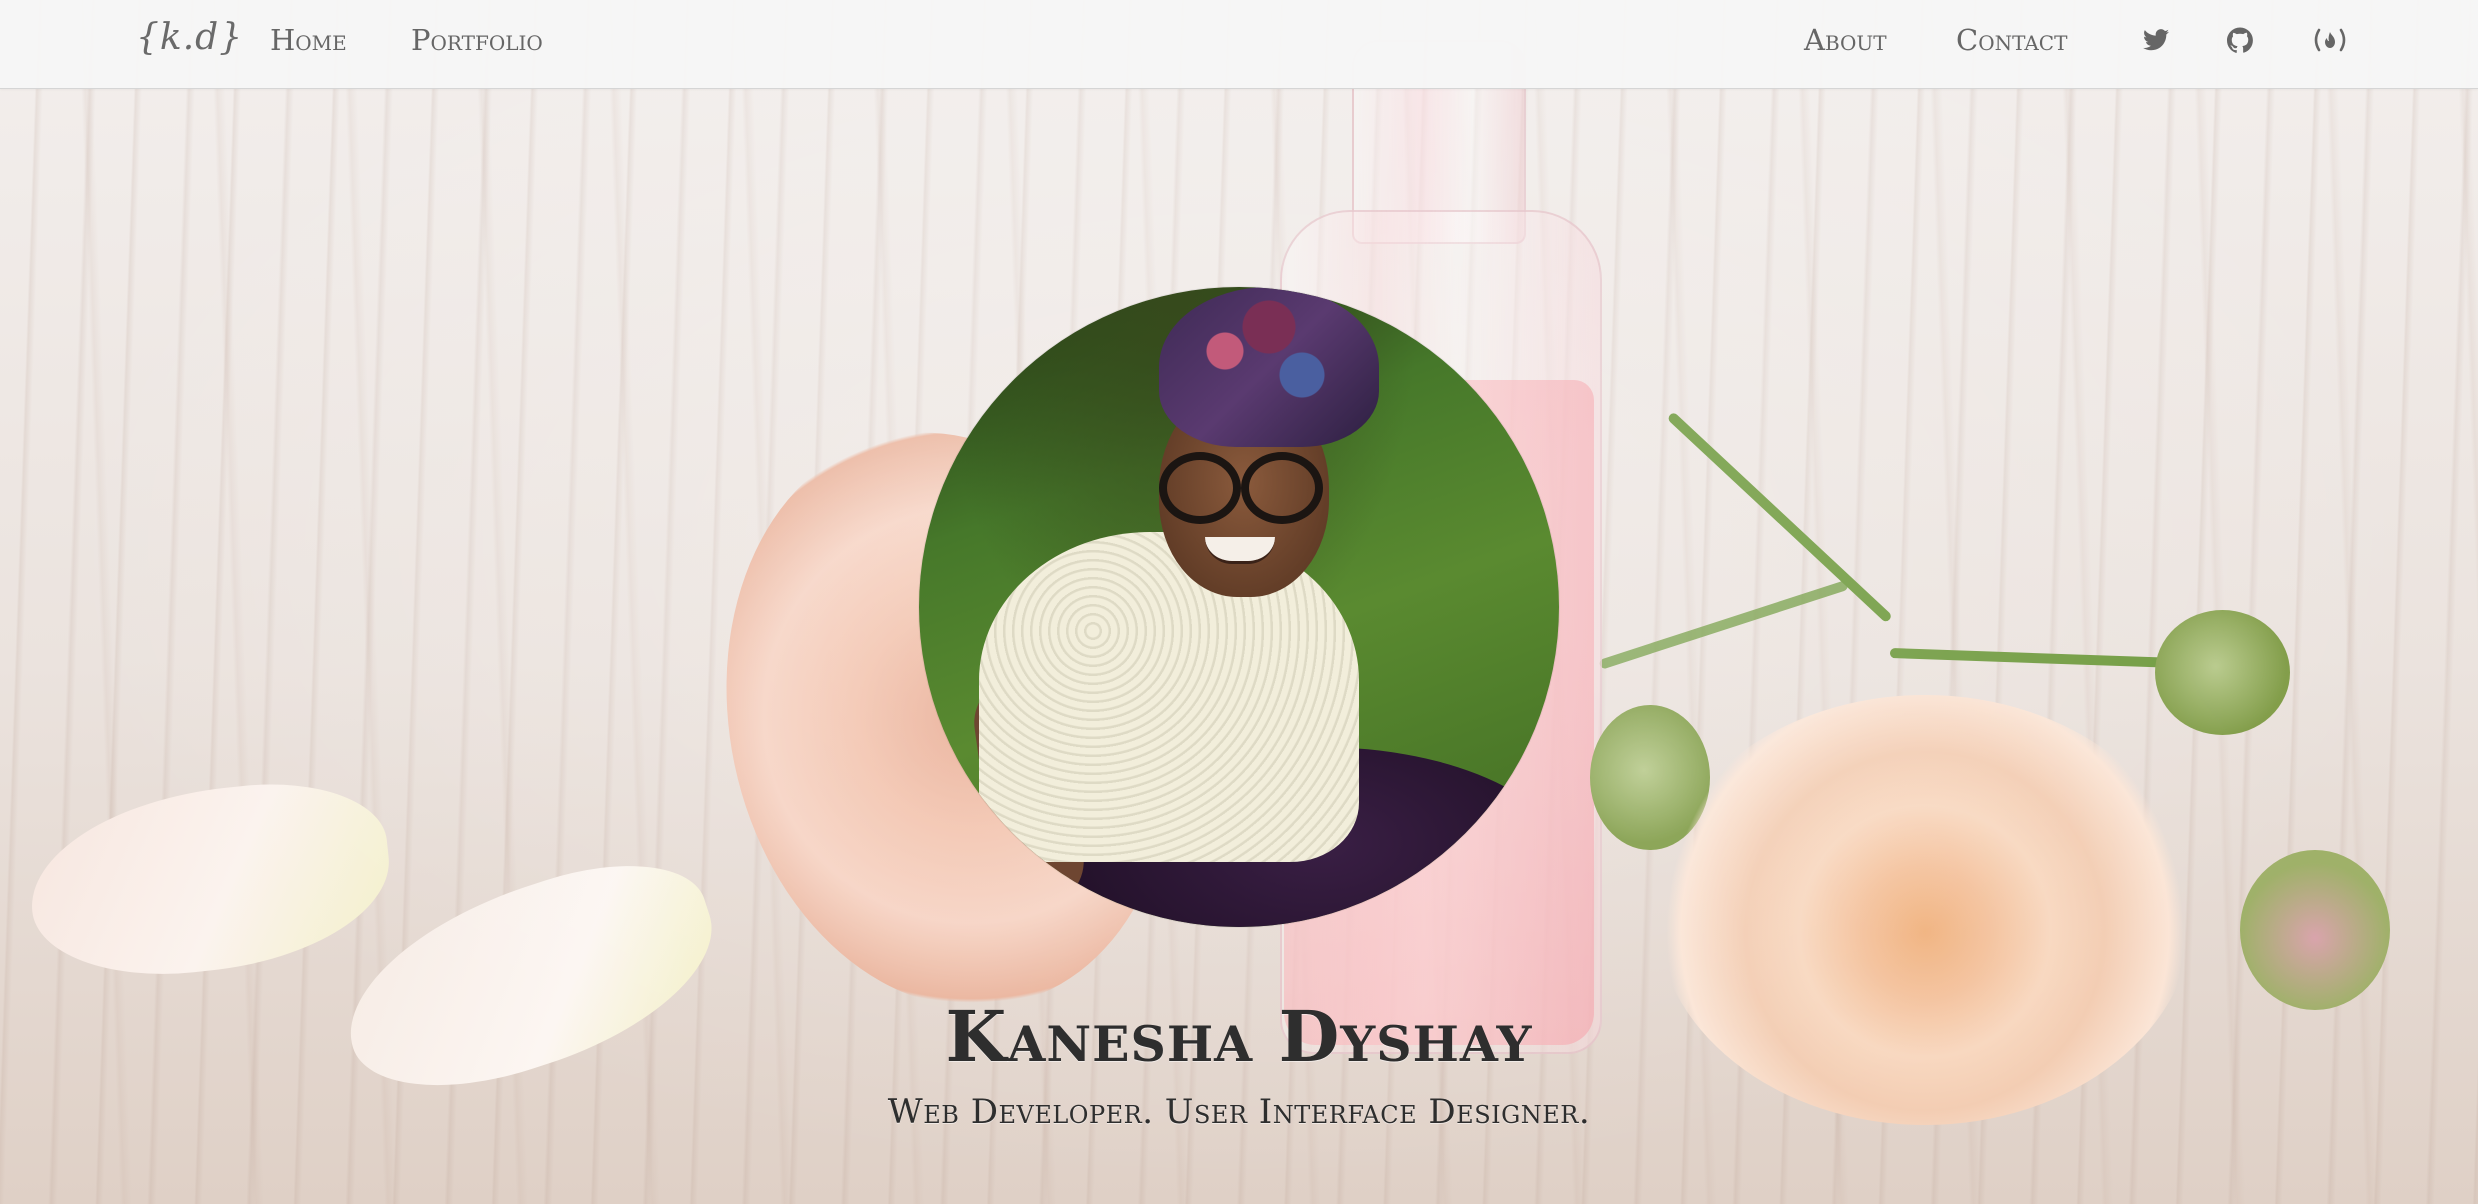  I want to click on photo-head-wrap, so click(1269, 367).